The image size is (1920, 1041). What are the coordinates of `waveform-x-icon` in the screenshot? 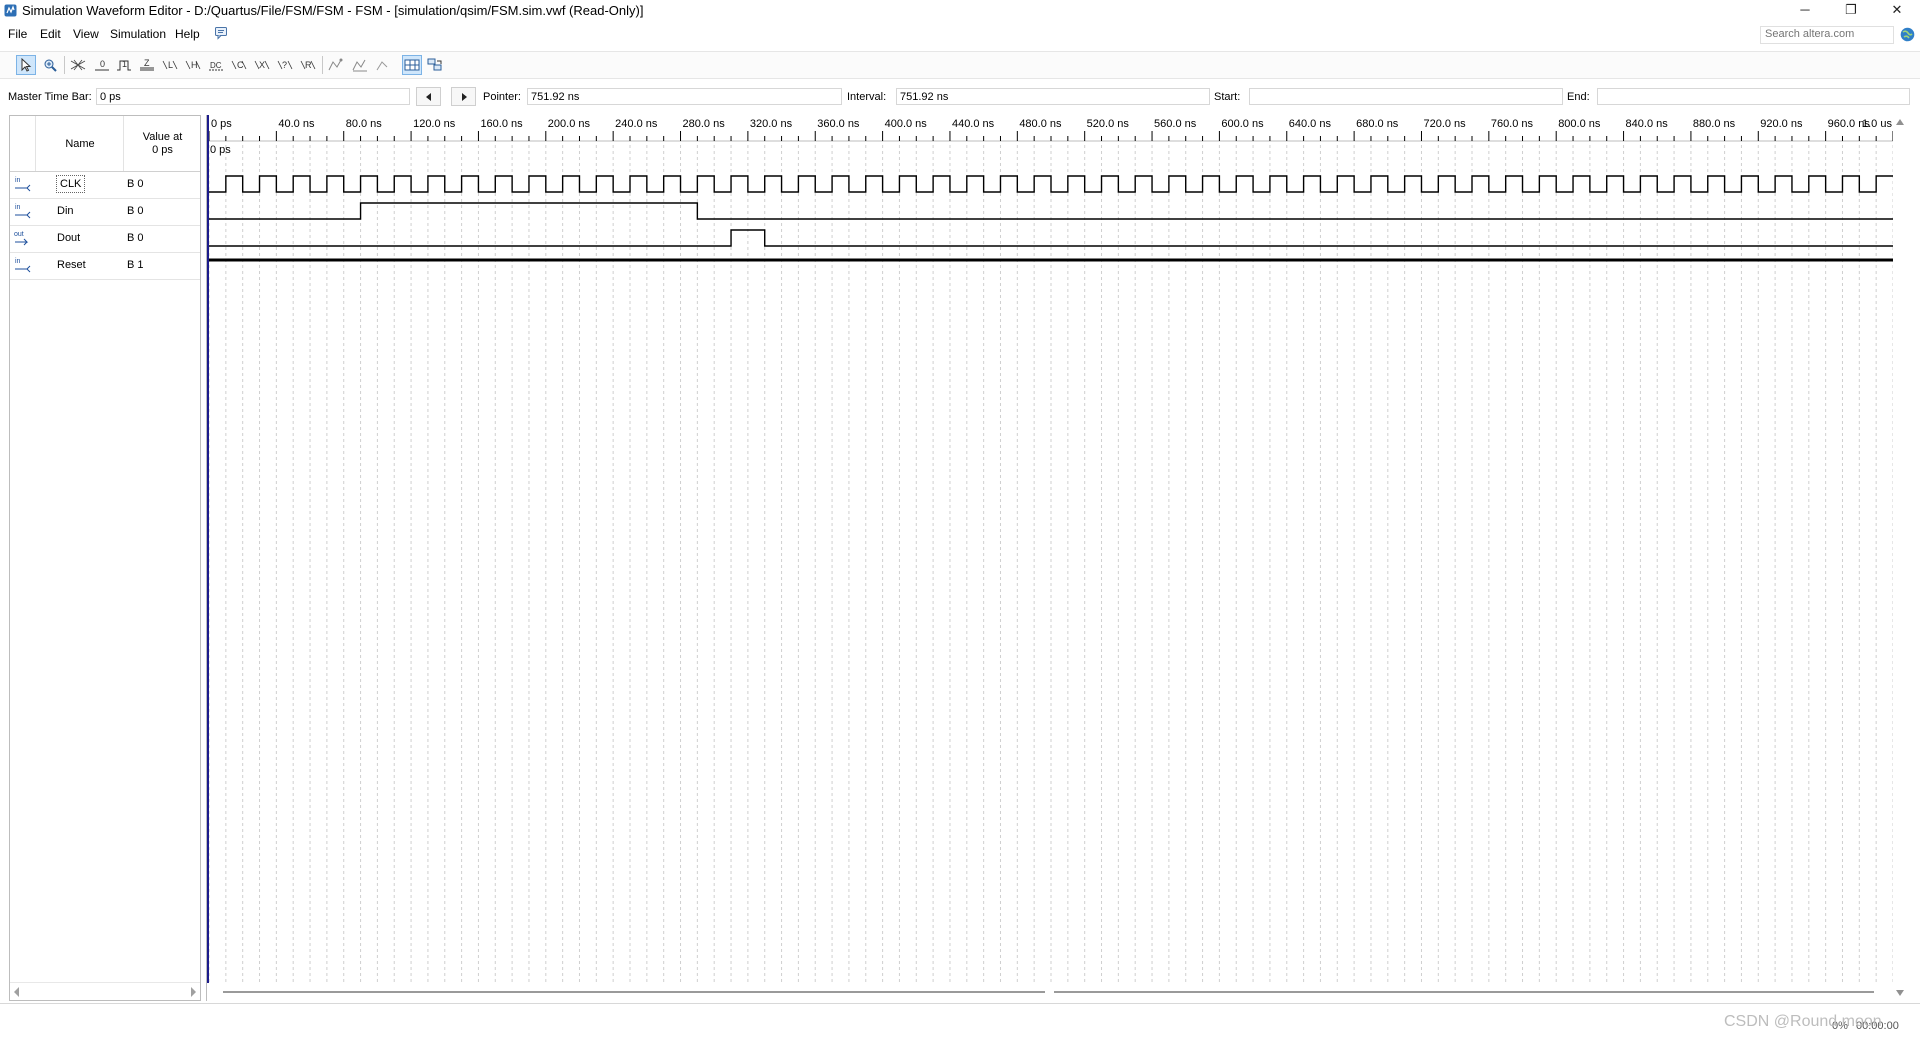 It's located at (78, 65).